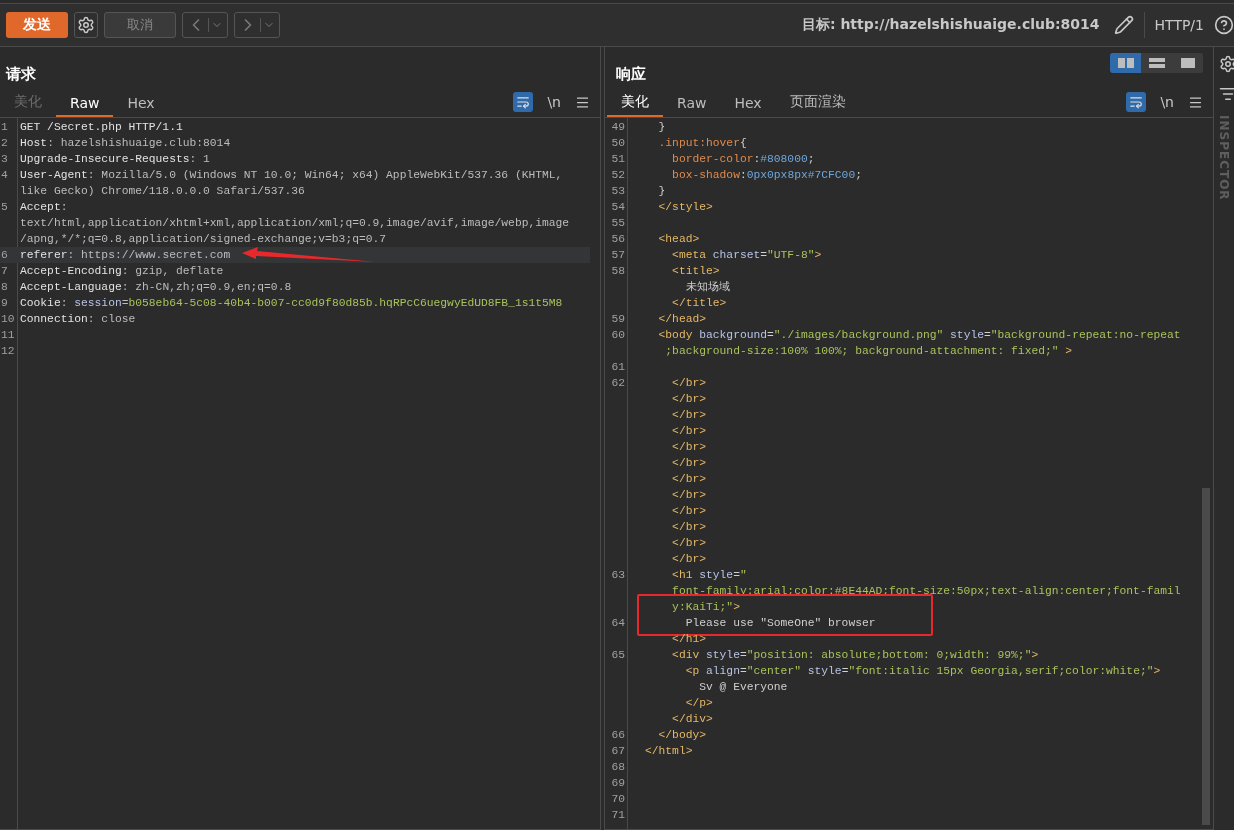 The width and height of the screenshot is (1234, 830). What do you see at coordinates (618, 623) in the screenshot?
I see `line-number: 64` at bounding box center [618, 623].